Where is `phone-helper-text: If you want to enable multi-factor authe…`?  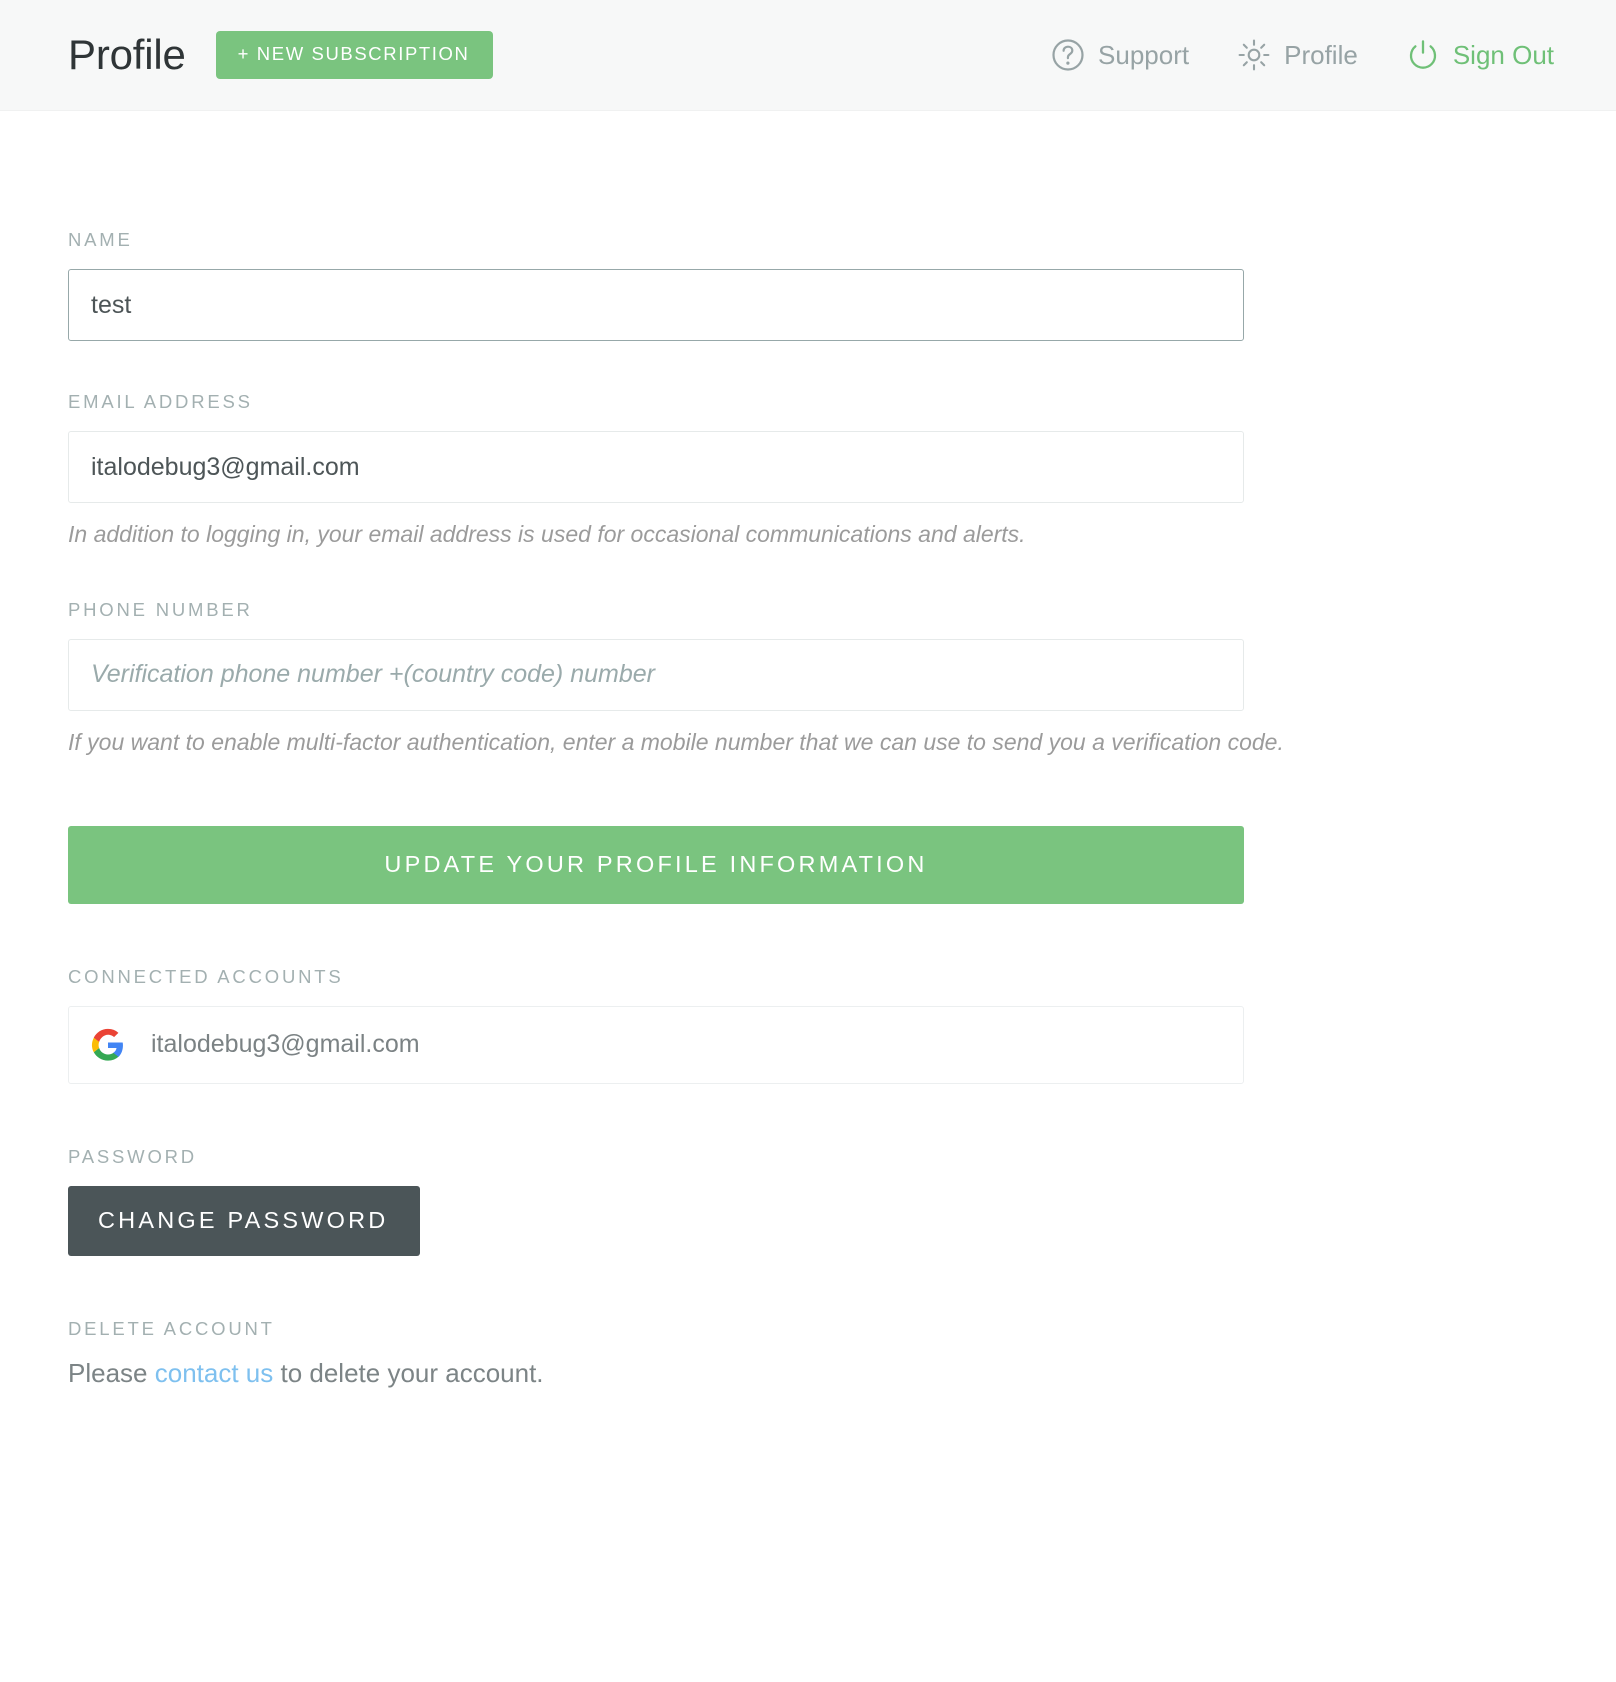
phone-helper-text: If you want to enable multi-factor authe… is located at coordinates (676, 741).